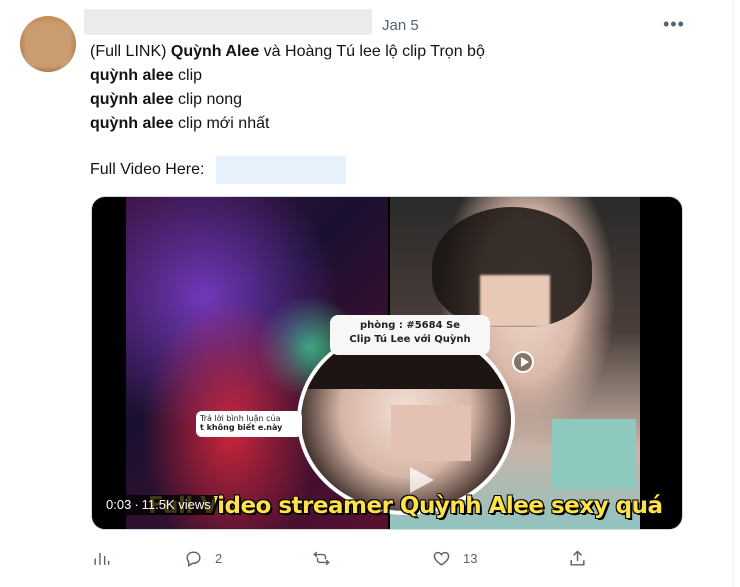  I want to click on video-duration: 0:03, so click(119, 504).